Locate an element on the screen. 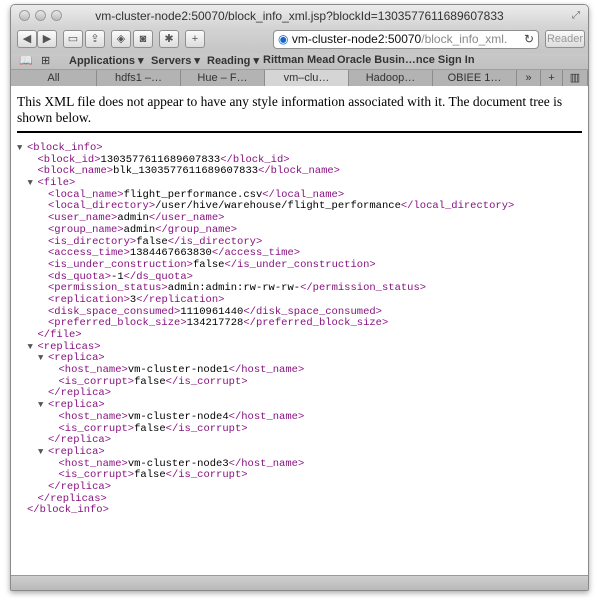  xml-close-tag: </disk_space_consumed> is located at coordinates (312, 311).